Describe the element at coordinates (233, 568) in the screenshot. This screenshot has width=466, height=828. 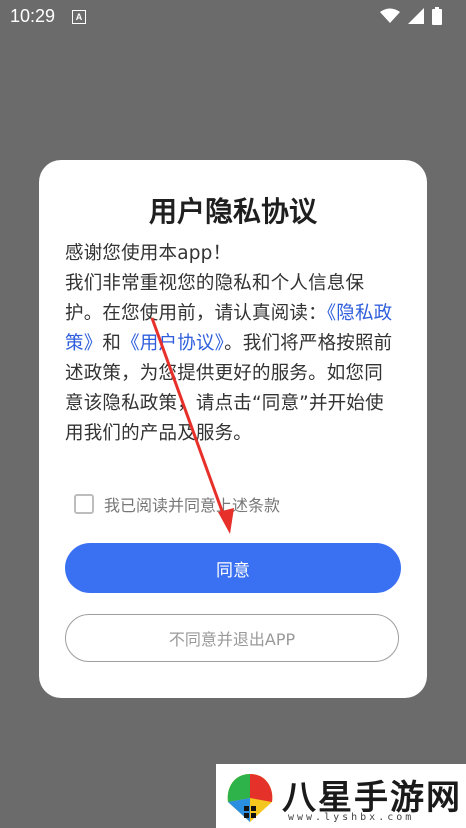
I see `agree-button: 同意` at that location.